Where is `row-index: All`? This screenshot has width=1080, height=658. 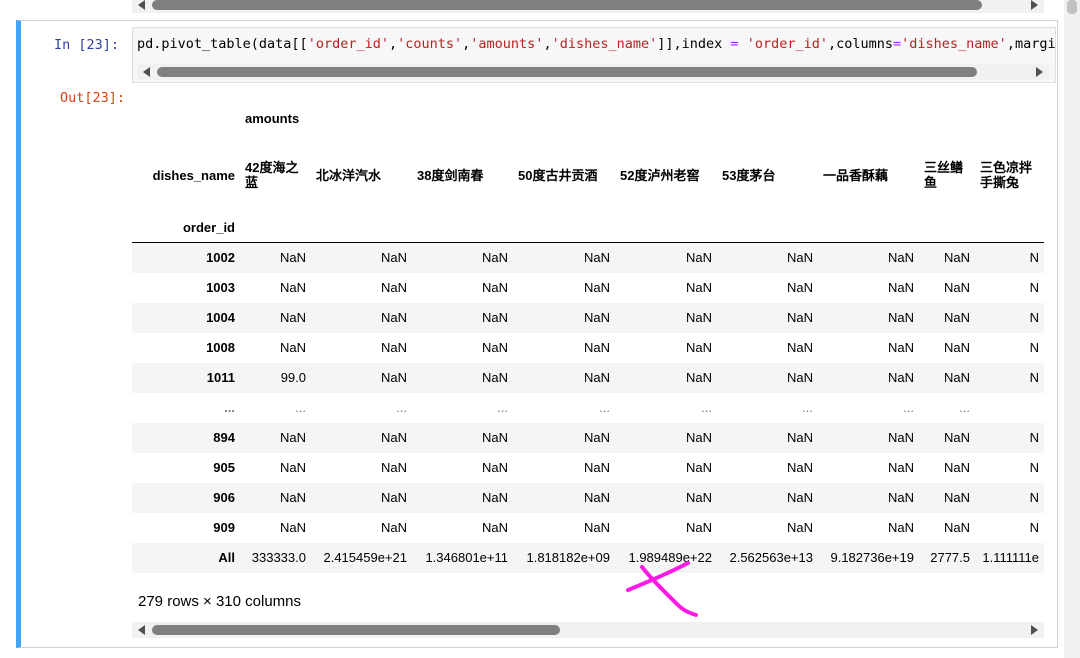 row-index: All is located at coordinates (226, 557).